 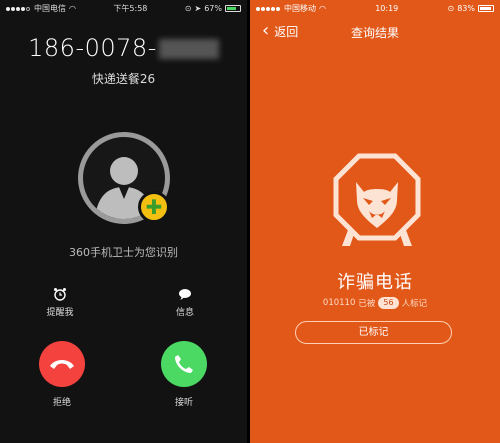 I want to click on caller-tag: 快递送餐26, so click(x=123, y=79).